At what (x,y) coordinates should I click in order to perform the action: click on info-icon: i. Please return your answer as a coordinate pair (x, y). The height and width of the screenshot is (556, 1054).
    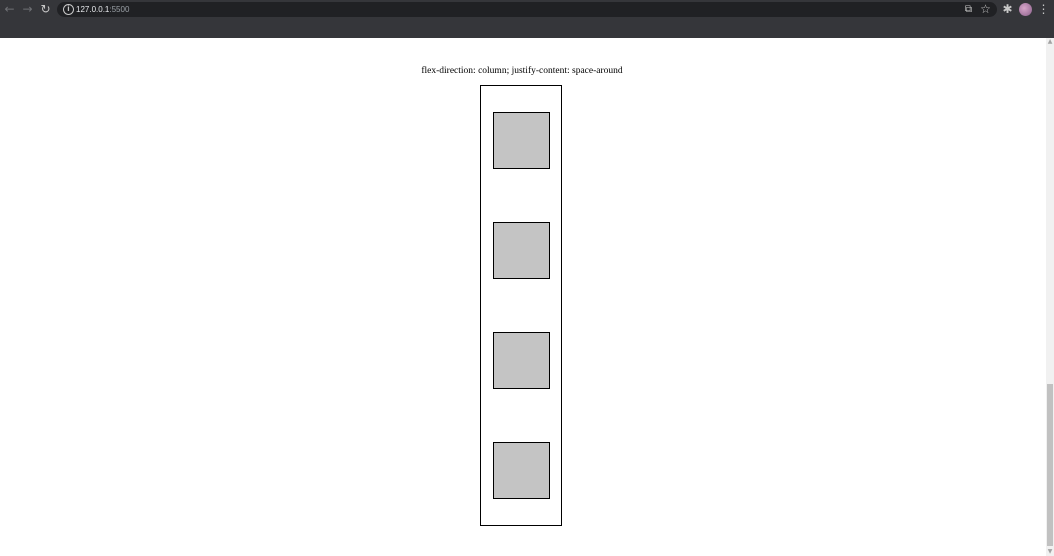
    Looking at the image, I should click on (68, 9).